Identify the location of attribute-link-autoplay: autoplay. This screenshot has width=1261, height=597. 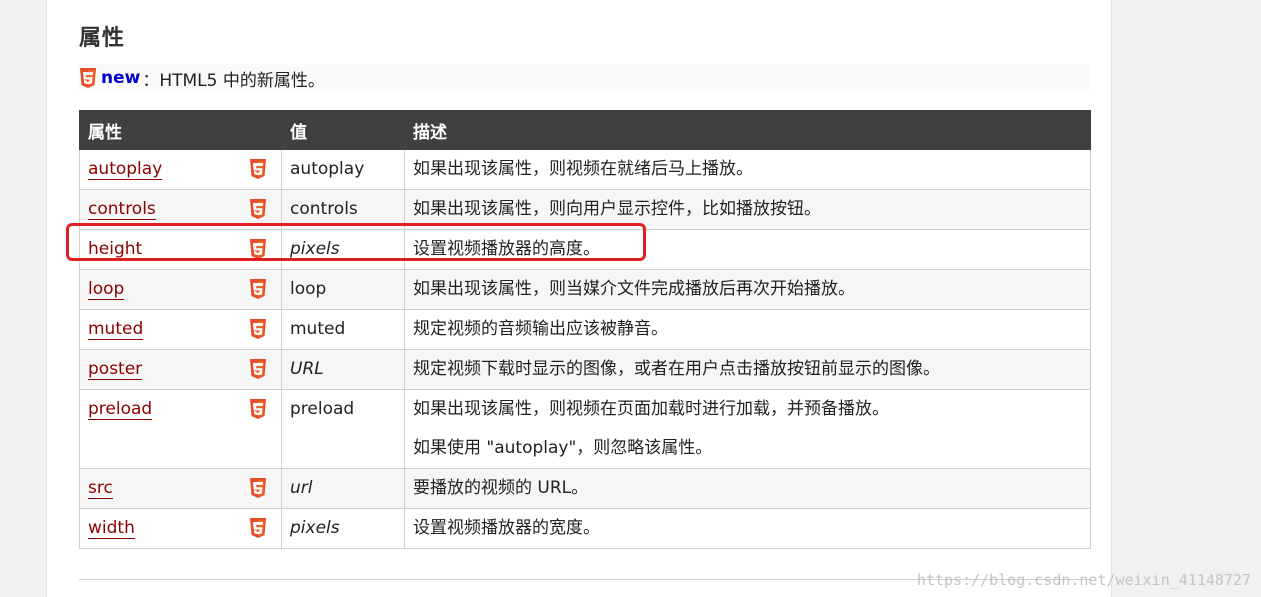
(125, 169).